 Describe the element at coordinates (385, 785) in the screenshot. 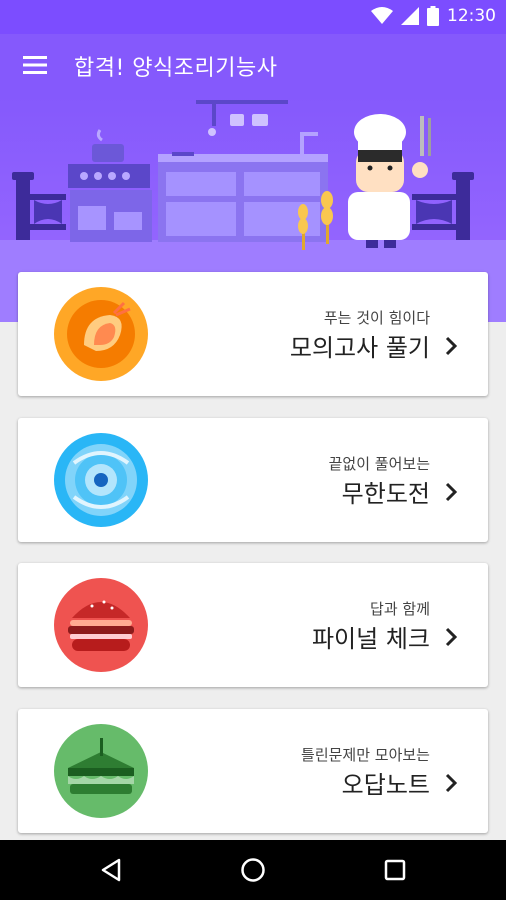

I see `card-title: 오답노트` at that location.